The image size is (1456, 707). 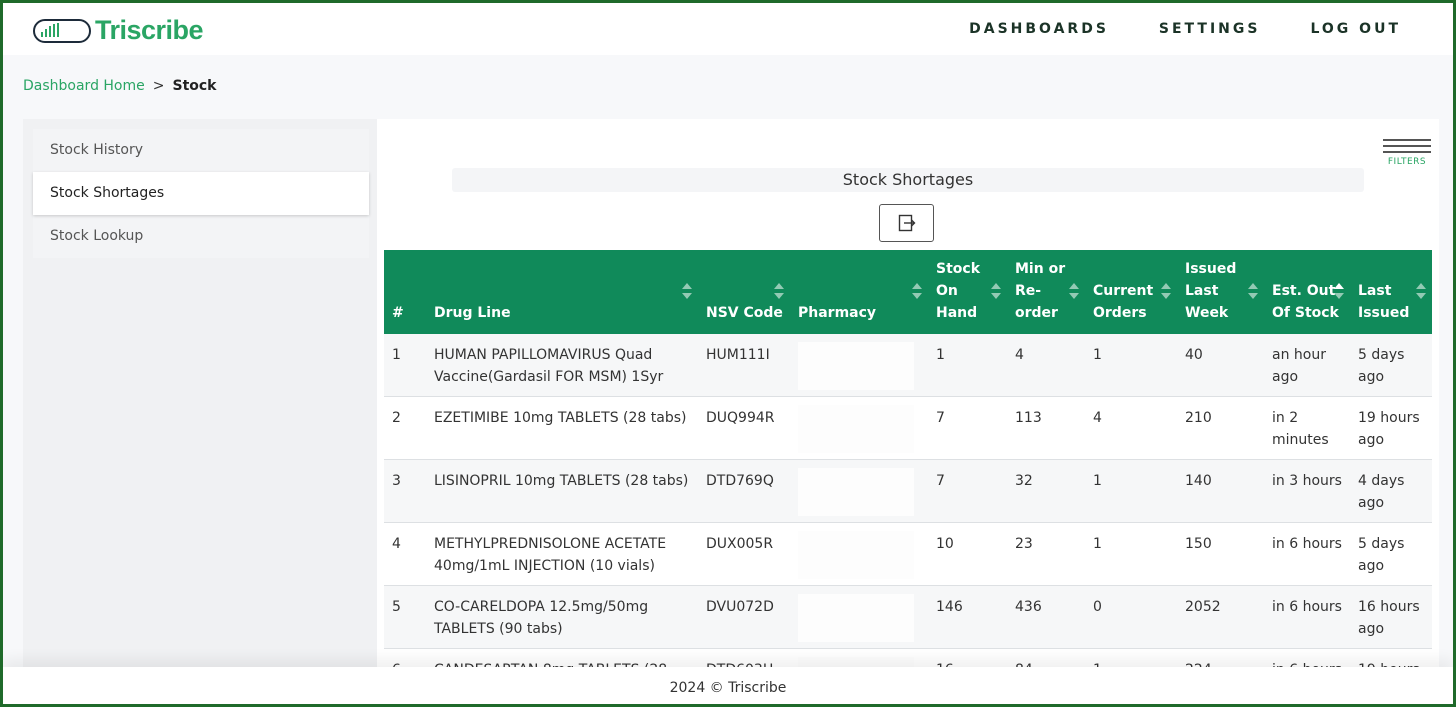 I want to click on cell-issued-last-week: 224, so click(x=1220, y=658).